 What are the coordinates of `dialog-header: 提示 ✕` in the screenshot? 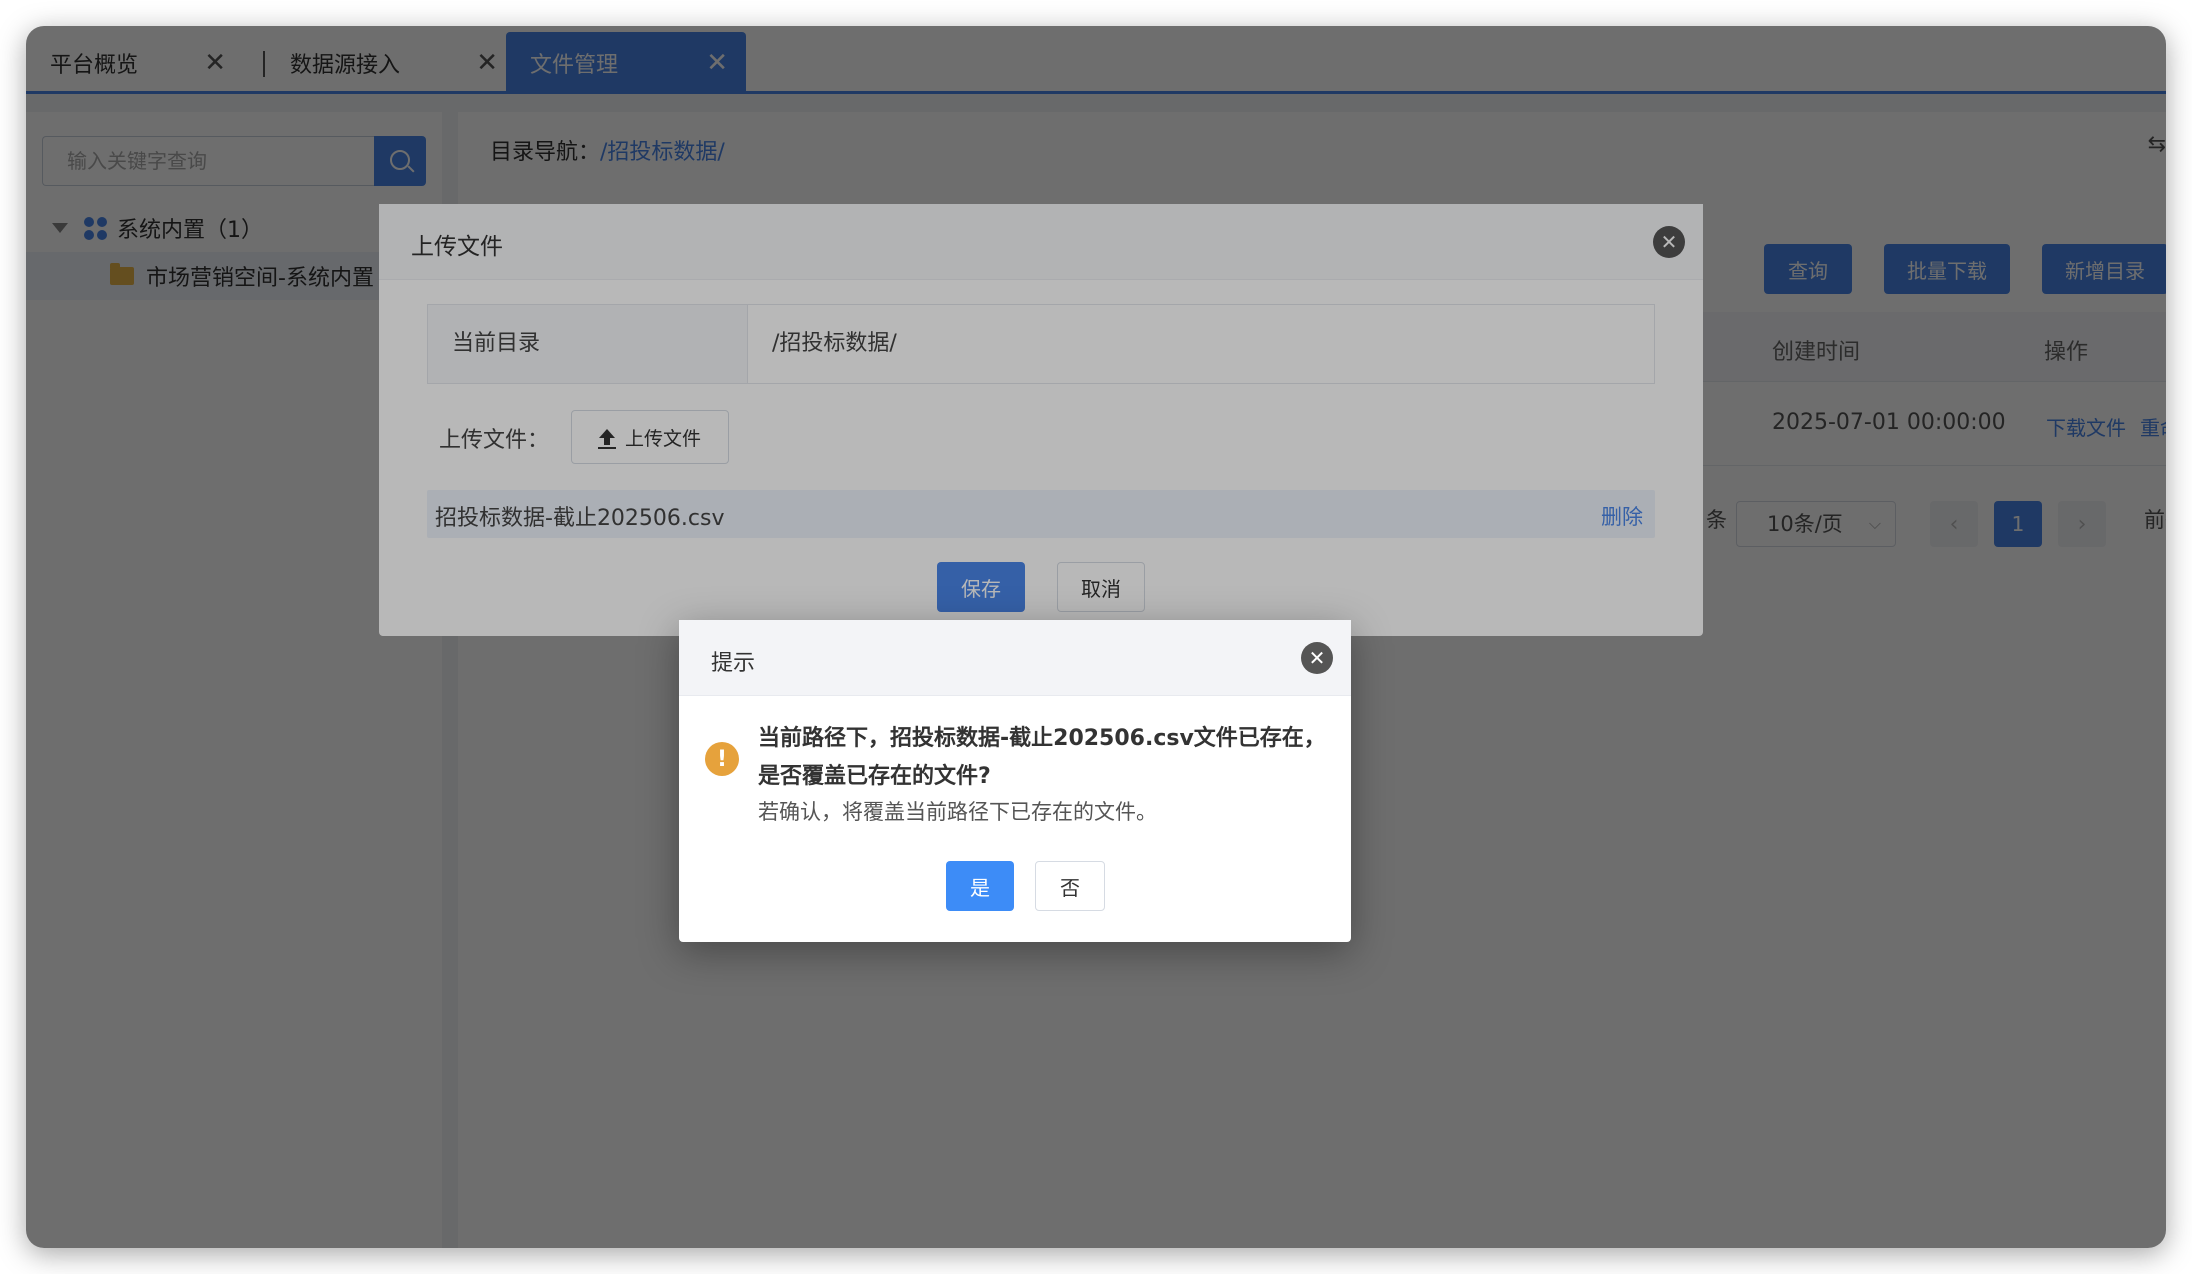 It's located at (1015, 658).